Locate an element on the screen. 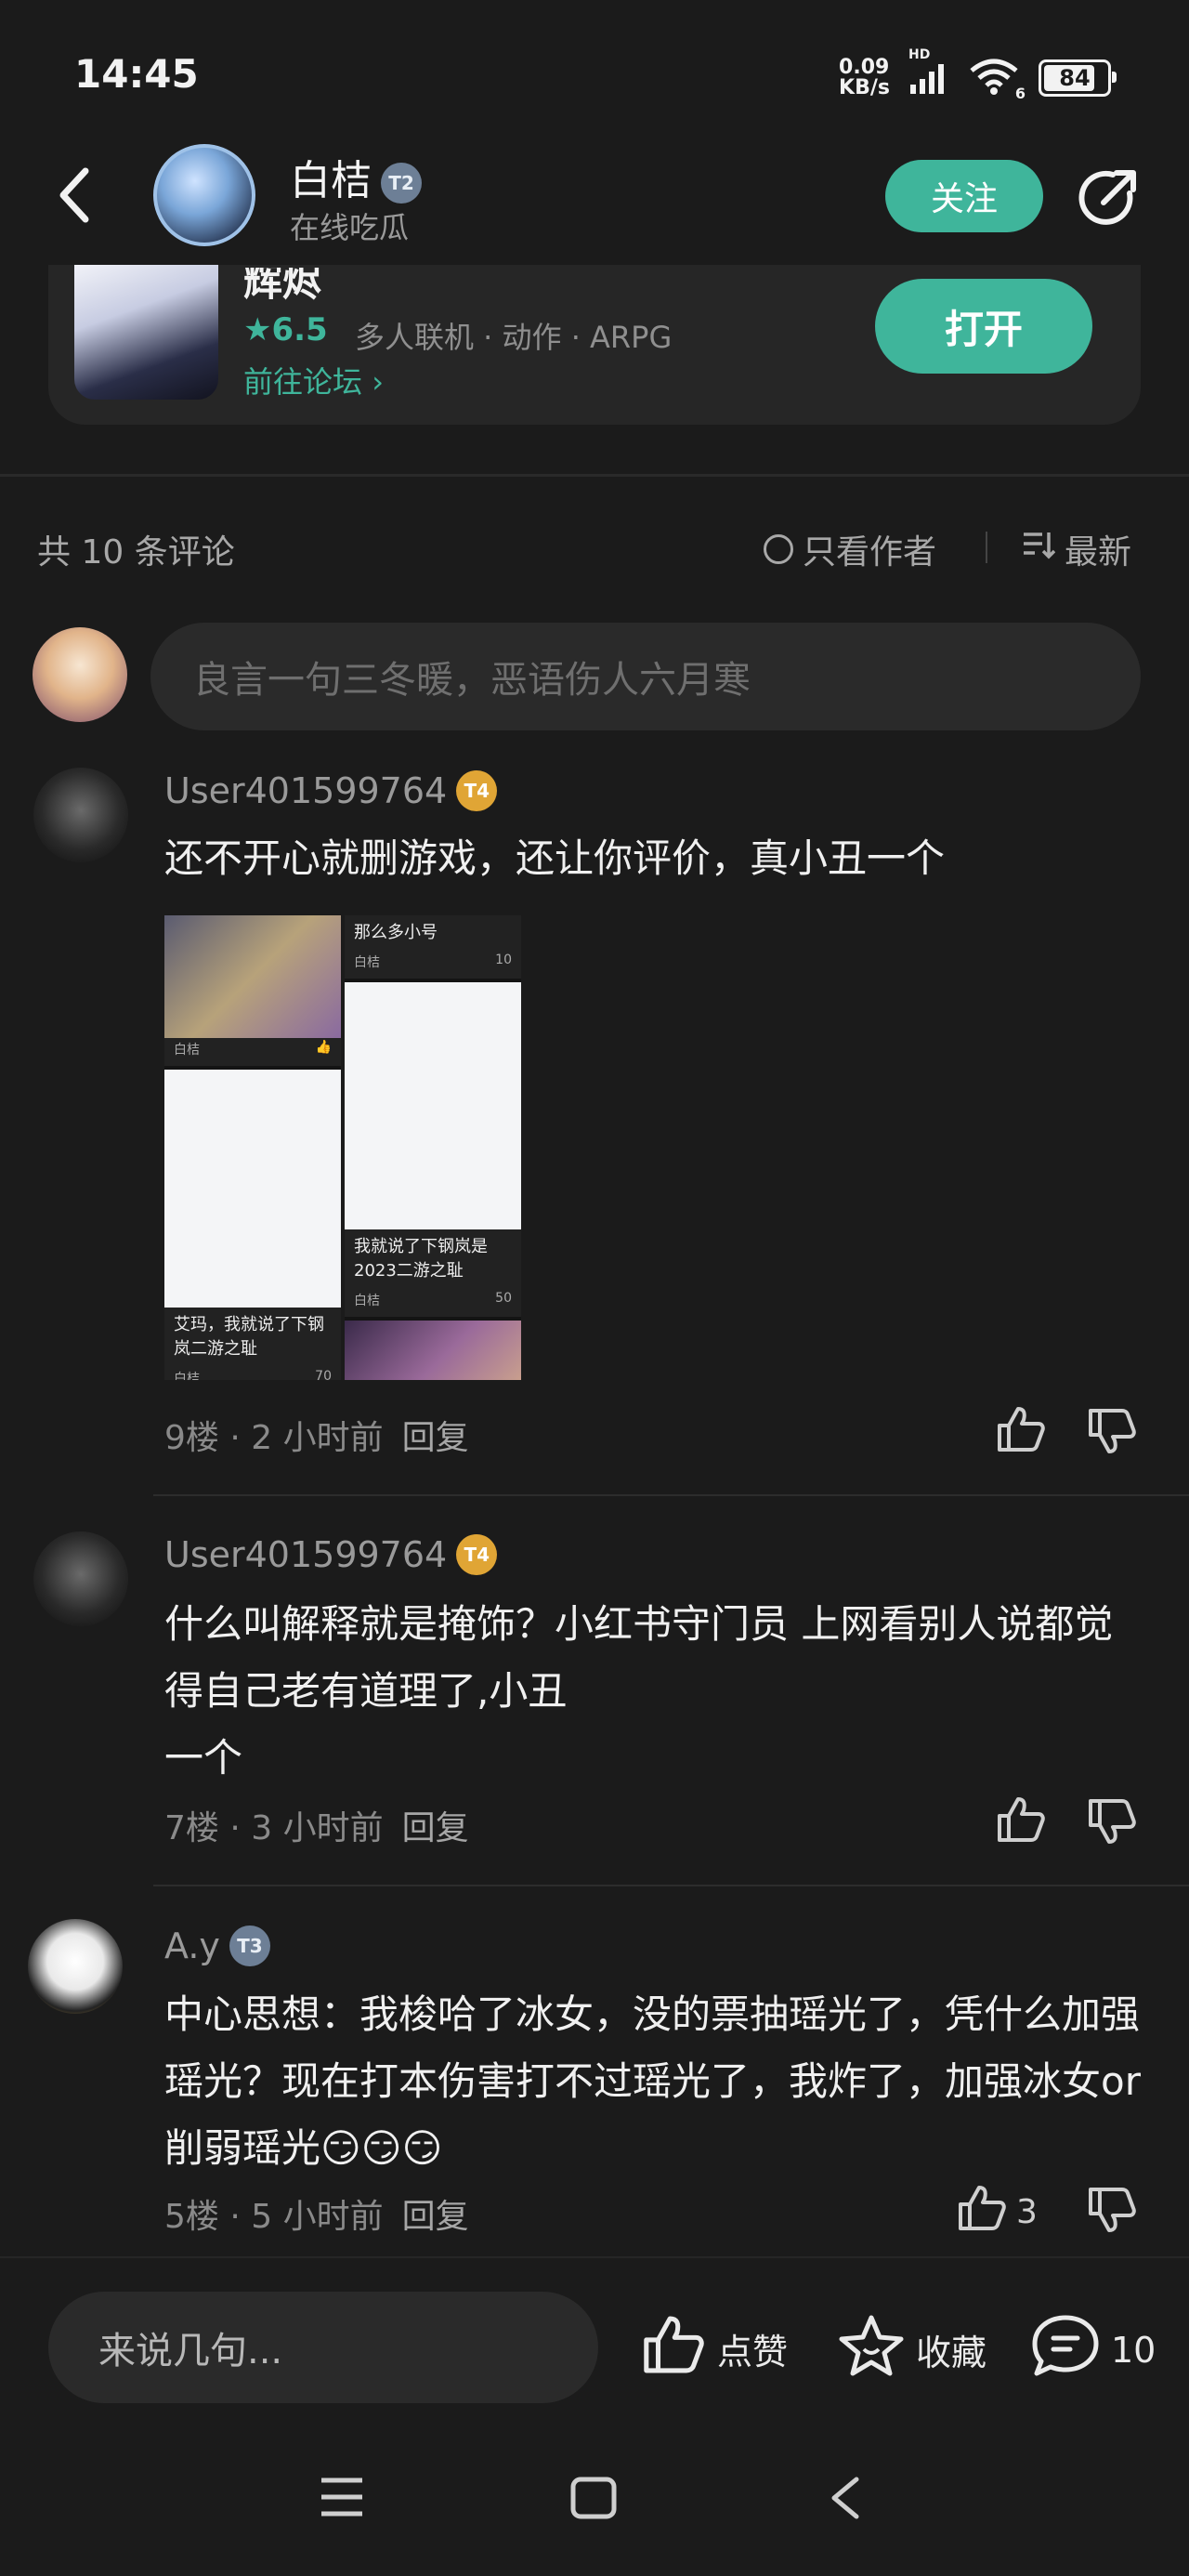 The width and height of the screenshot is (1189, 2576). image-card is located at coordinates (433, 1350).